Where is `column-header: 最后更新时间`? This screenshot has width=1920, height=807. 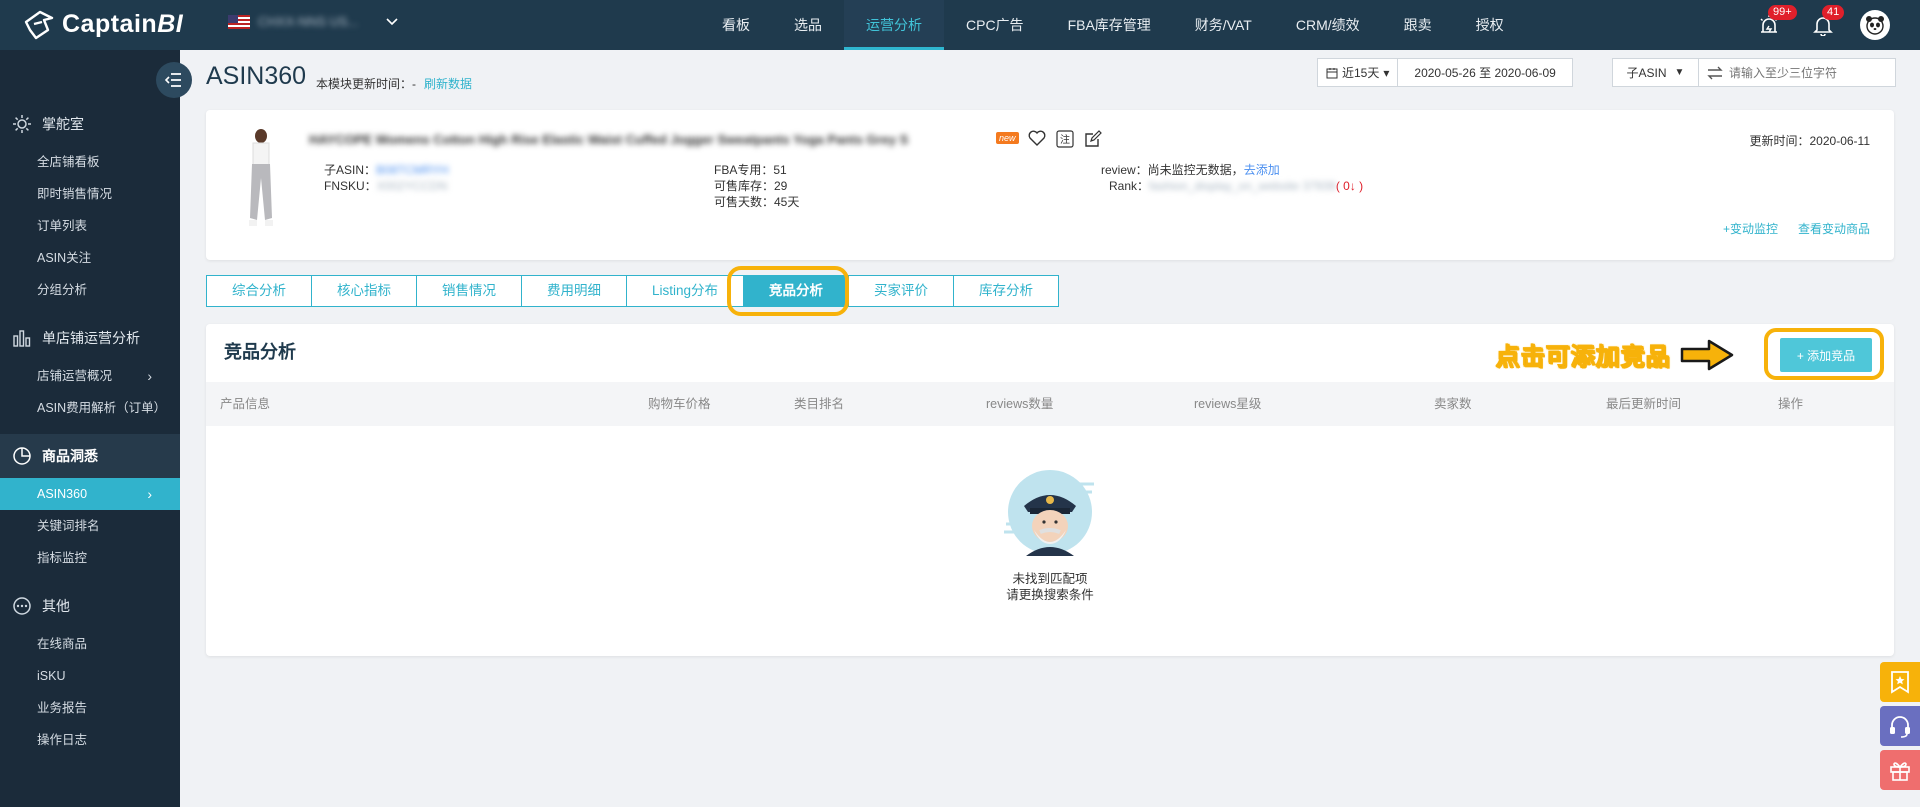
column-header: 最后更新时间 is located at coordinates (1644, 404).